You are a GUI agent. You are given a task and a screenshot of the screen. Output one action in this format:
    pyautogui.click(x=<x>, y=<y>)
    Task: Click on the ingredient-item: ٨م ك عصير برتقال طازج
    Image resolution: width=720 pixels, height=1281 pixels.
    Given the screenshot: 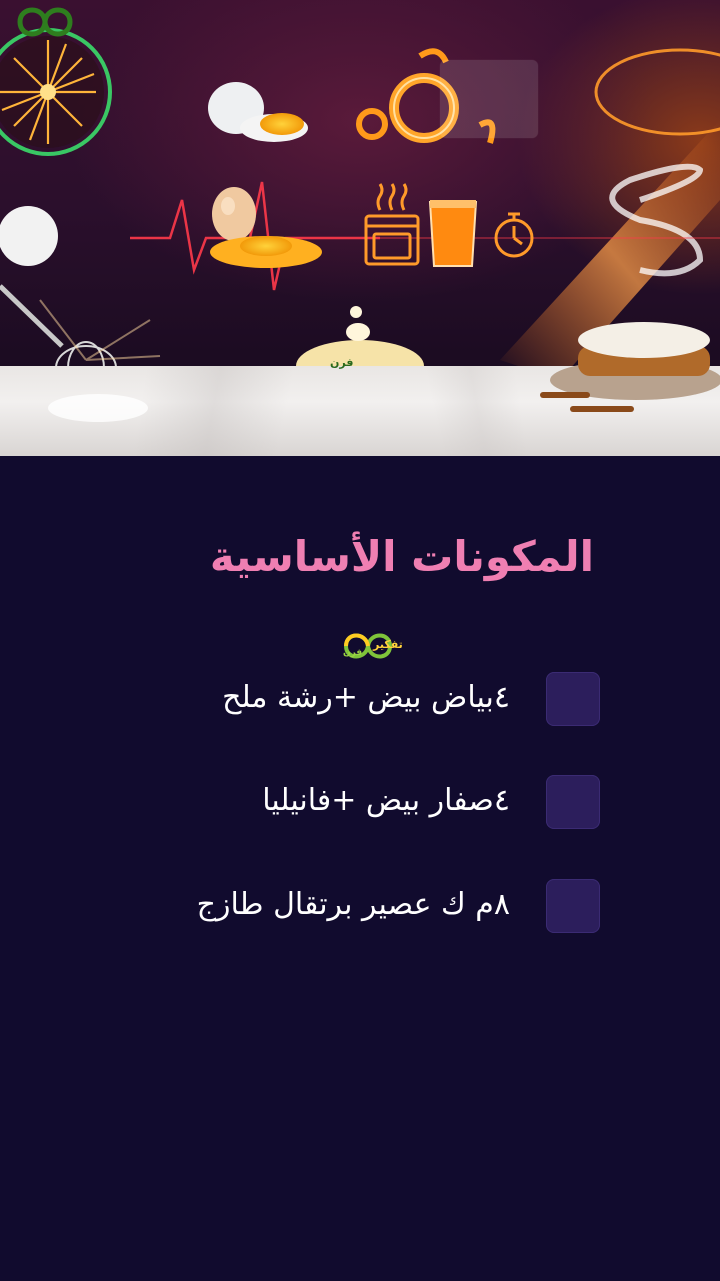 What is the action you would take?
    pyautogui.click(x=350, y=908)
    